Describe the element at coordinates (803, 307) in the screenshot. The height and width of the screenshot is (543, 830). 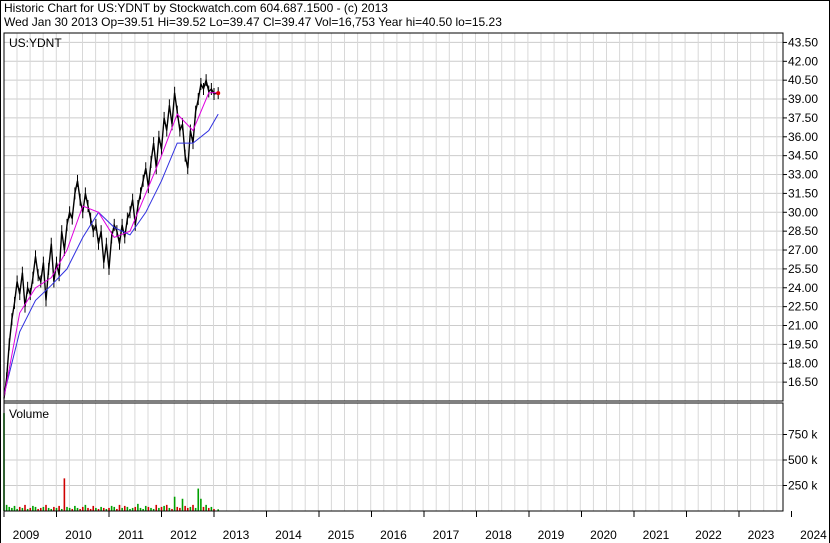
I see `price-tick-label: 22.50` at that location.